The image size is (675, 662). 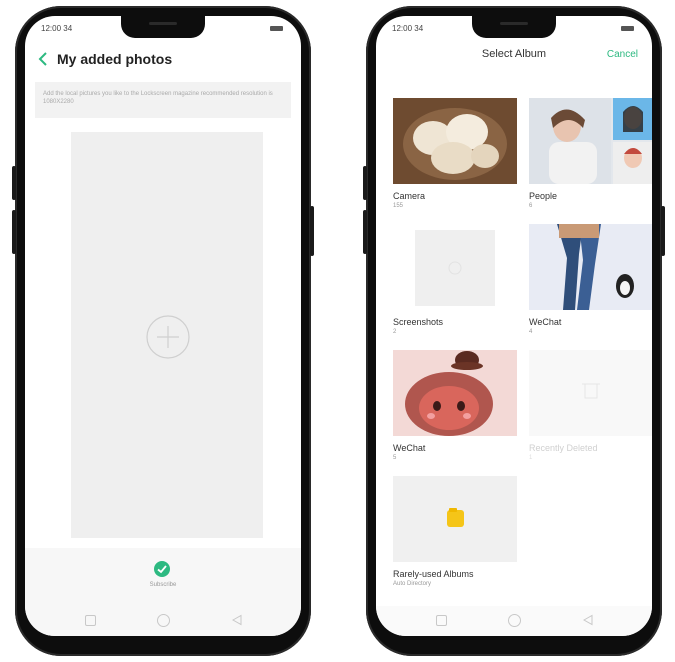 What do you see at coordinates (412, 584) in the screenshot?
I see `album-count: Auto Directory` at bounding box center [412, 584].